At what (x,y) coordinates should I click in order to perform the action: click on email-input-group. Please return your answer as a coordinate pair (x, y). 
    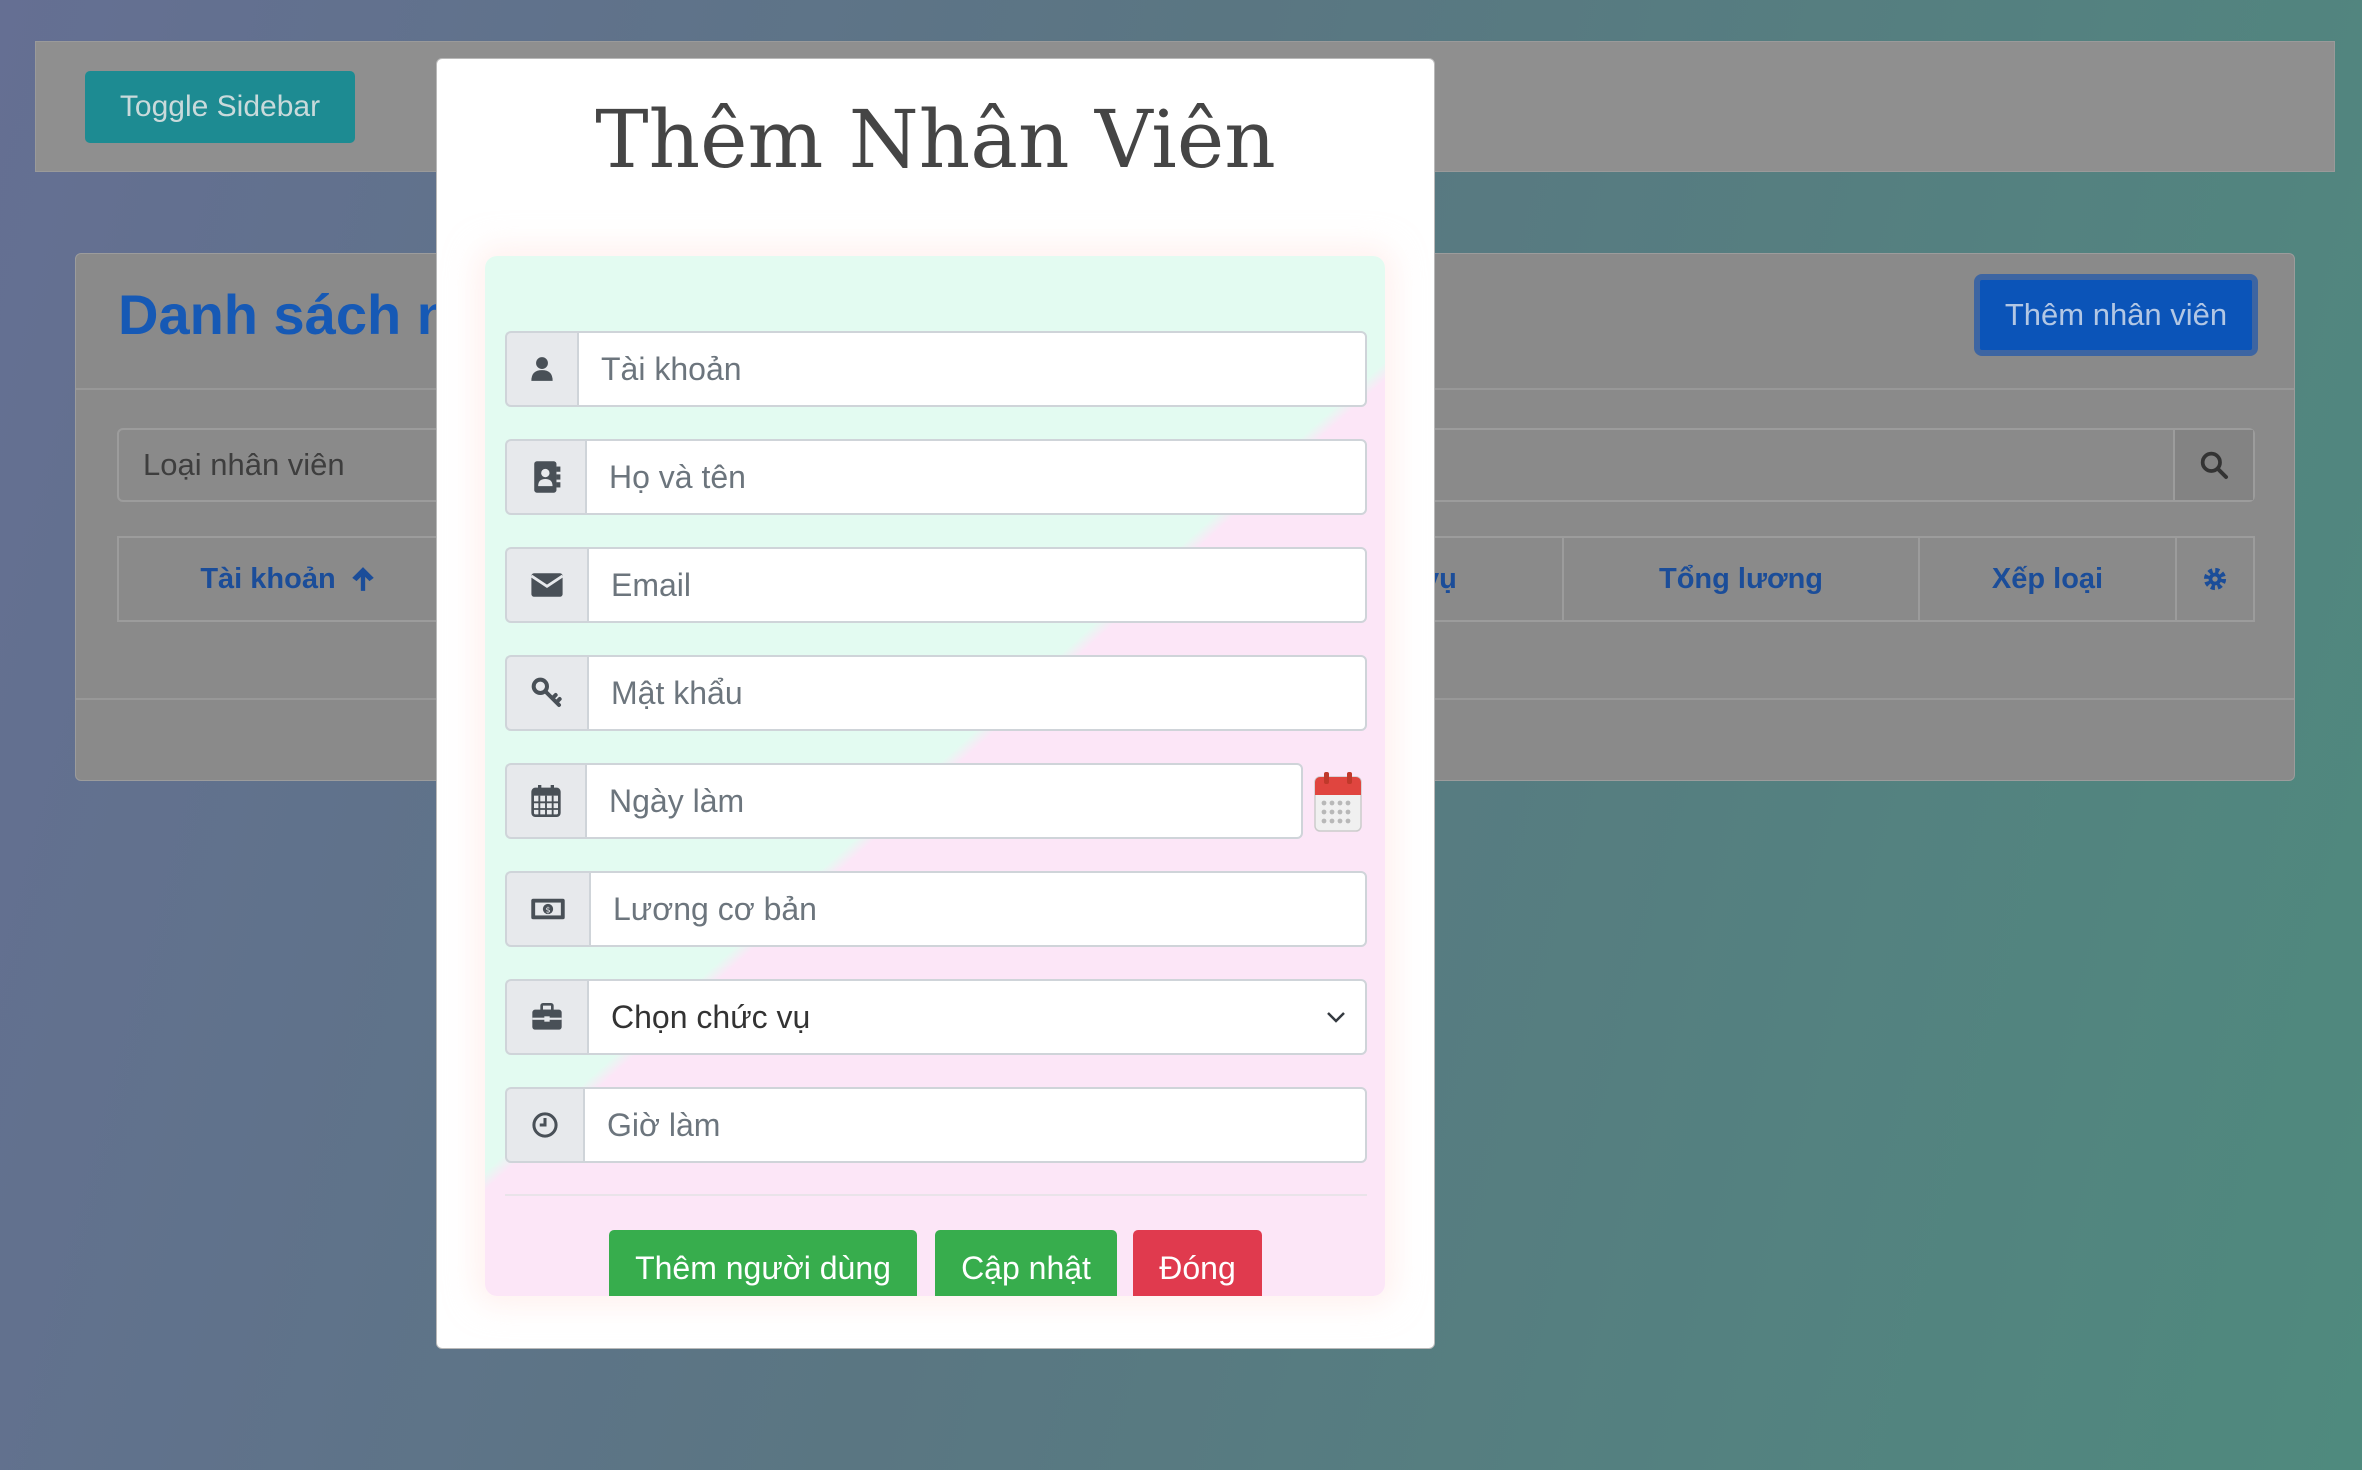
    Looking at the image, I should click on (936, 585).